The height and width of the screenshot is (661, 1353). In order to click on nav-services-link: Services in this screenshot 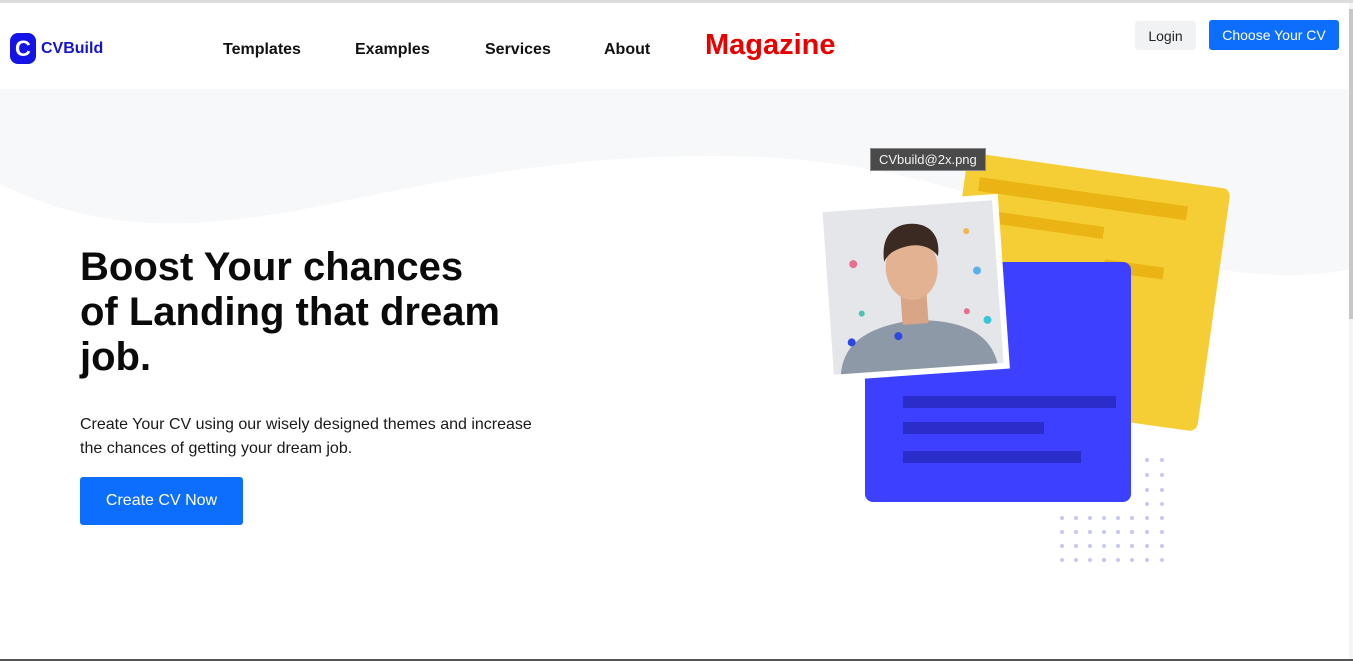, I will do `click(518, 50)`.